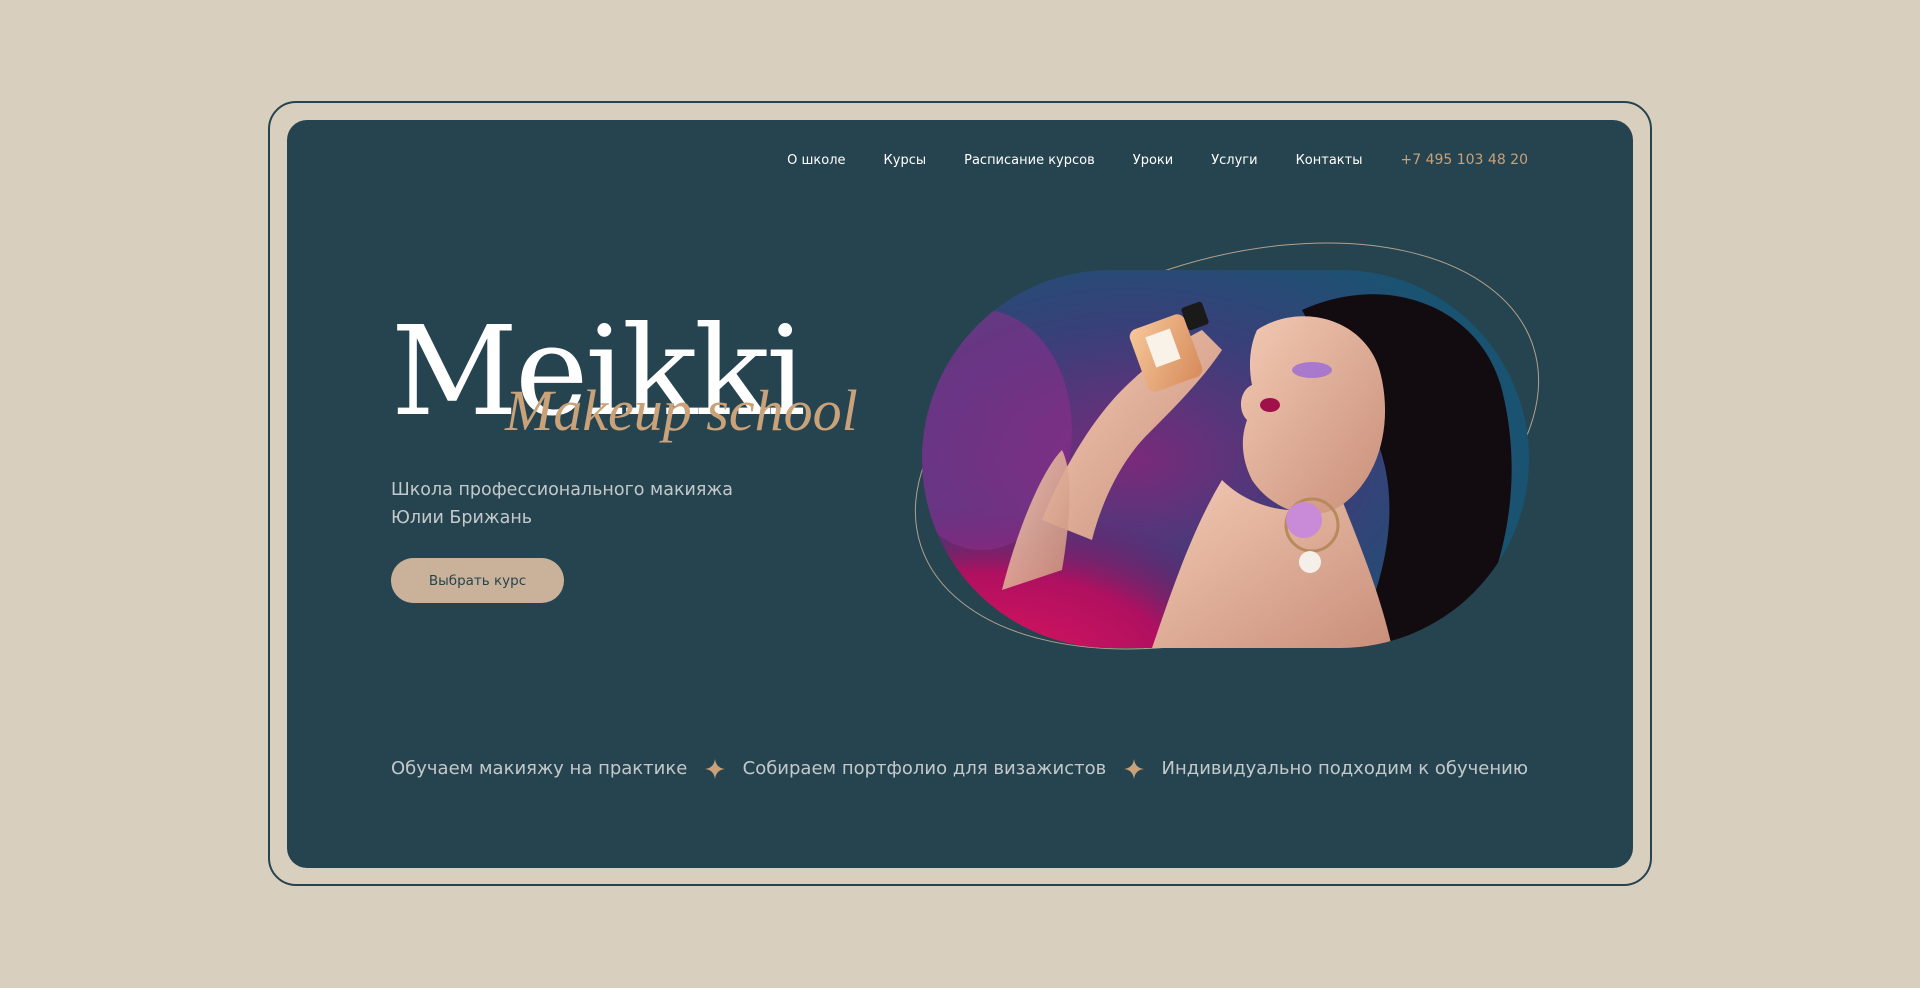 This screenshot has width=1920, height=988. Describe the element at coordinates (1153, 160) in the screenshot. I see `nav-item-lessons: Уроки` at that location.